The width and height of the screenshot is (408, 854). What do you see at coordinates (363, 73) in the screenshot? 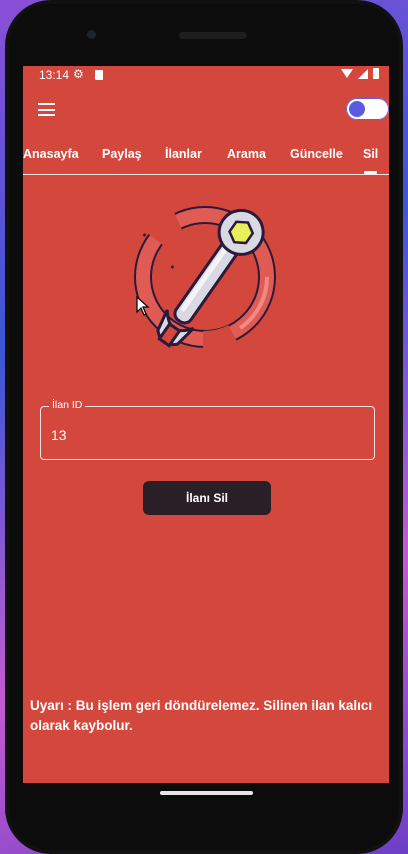
I see `signal-icon` at bounding box center [363, 73].